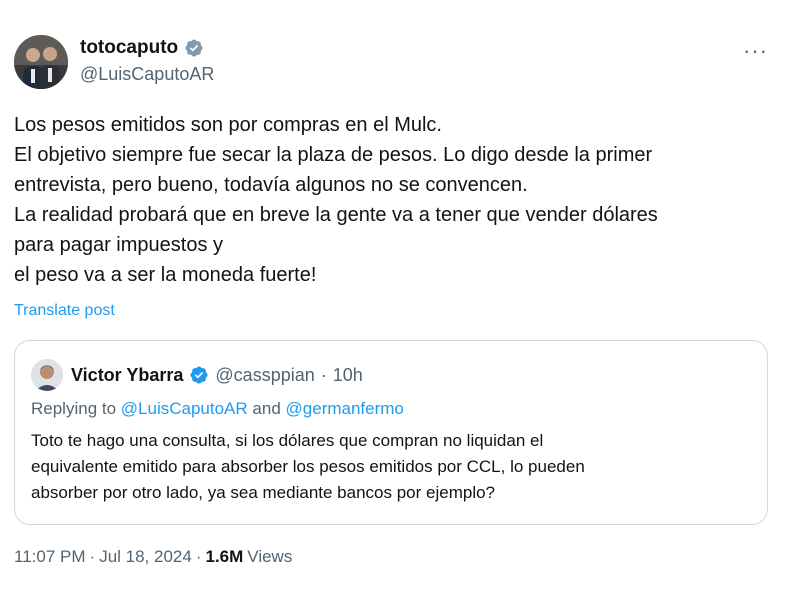 The image size is (800, 600). I want to click on tweet-date: Jul 18, 2024, so click(145, 557).